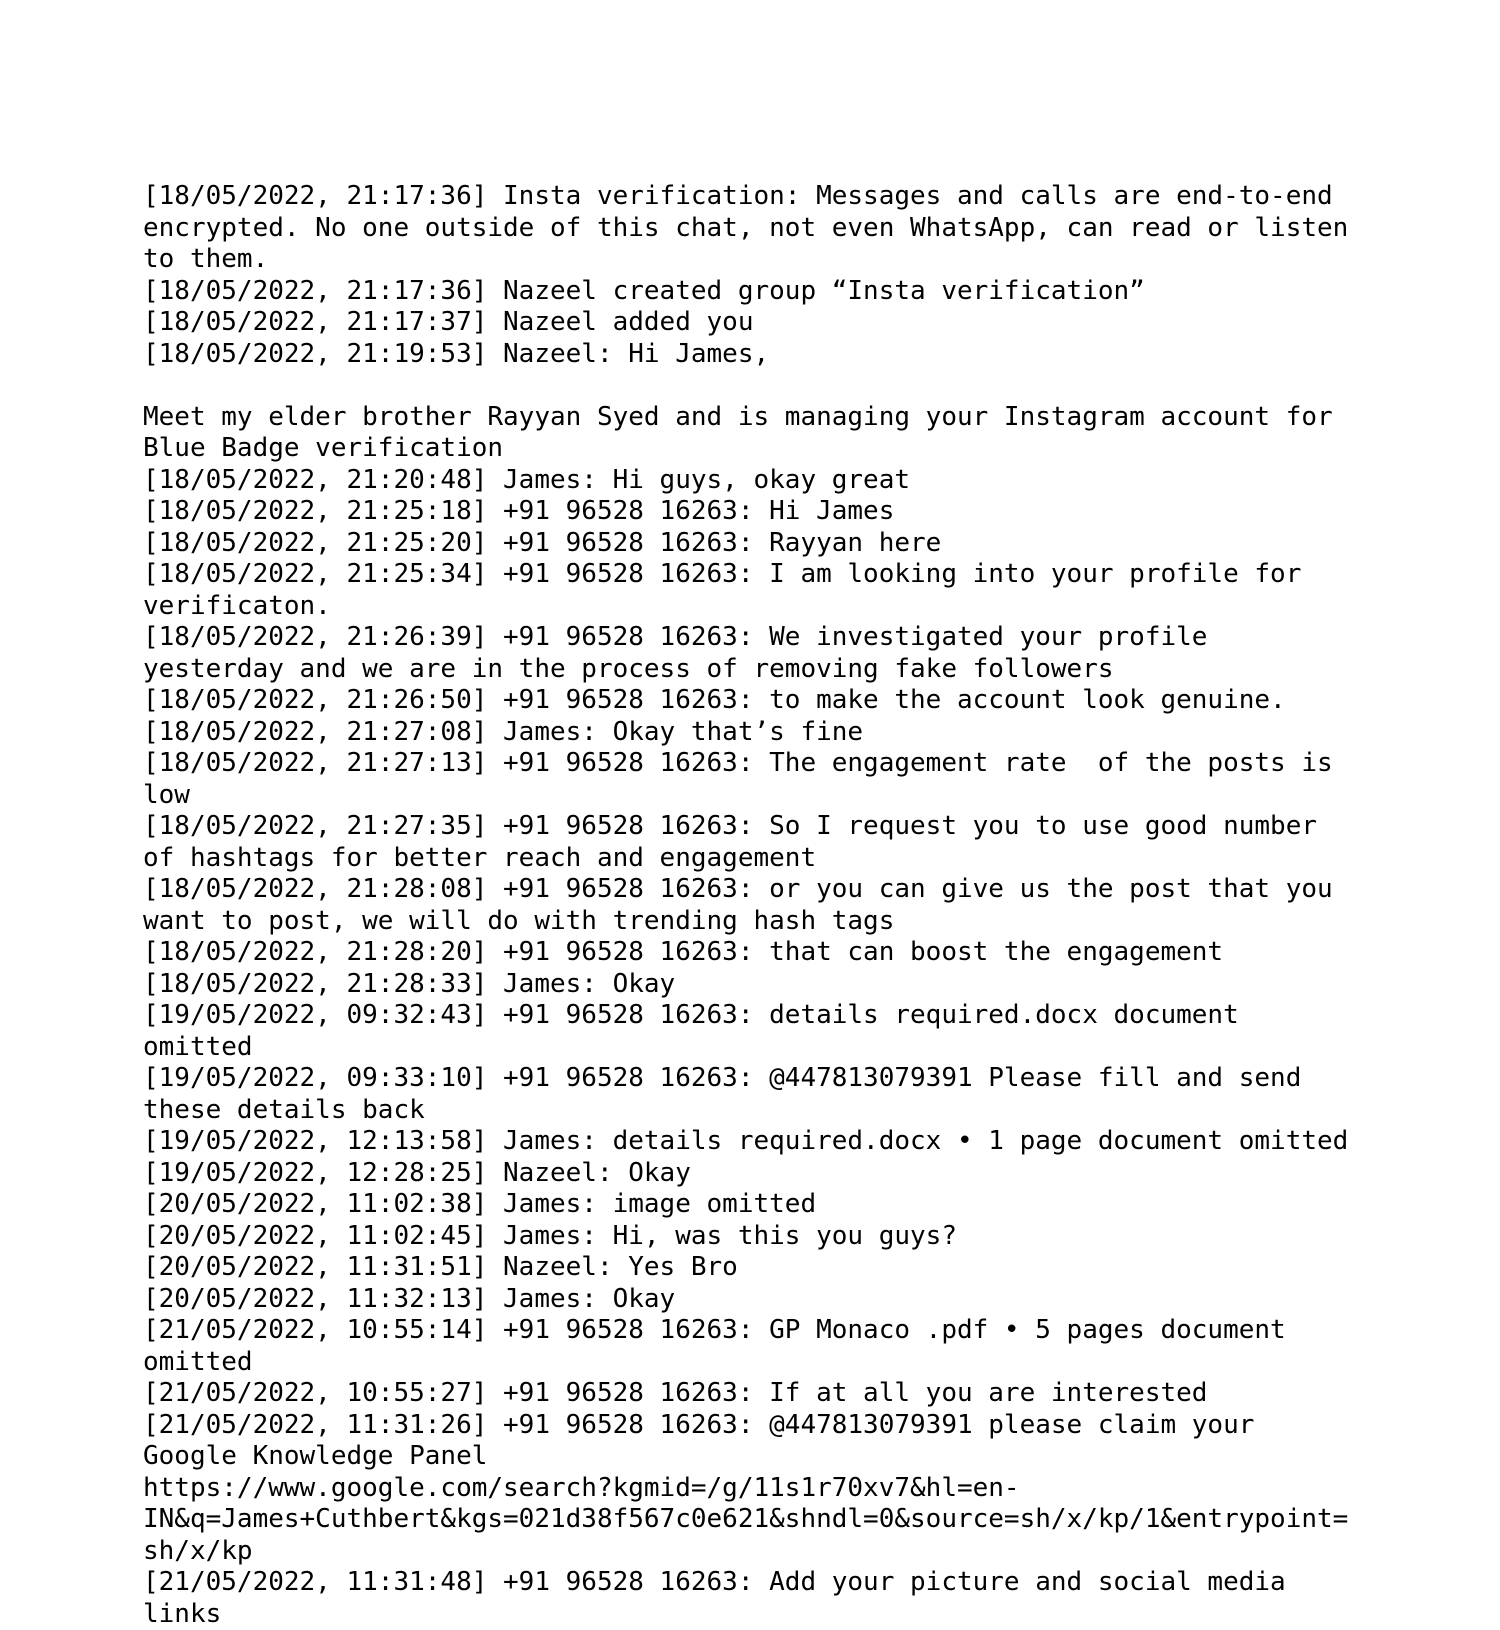 The height and width of the screenshot is (1630, 1500). What do you see at coordinates (417, 1172) in the screenshot?
I see `transcript-line: [19/05/2022, 12:28:25] Nazeel: Okay` at bounding box center [417, 1172].